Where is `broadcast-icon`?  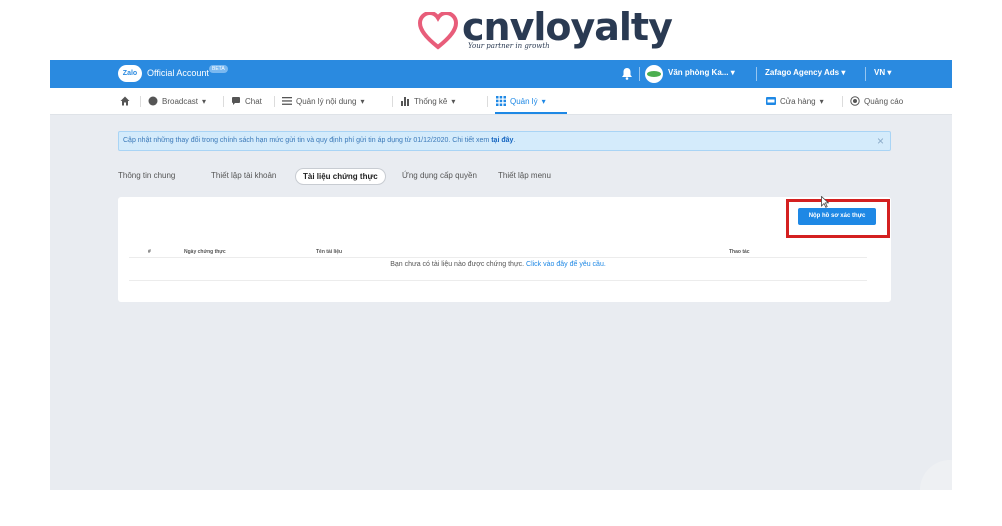
broadcast-icon is located at coordinates (153, 101).